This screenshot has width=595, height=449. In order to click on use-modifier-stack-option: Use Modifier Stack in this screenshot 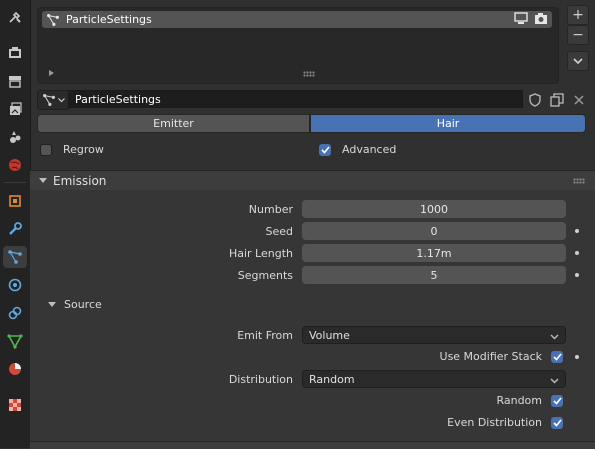, I will do `click(501, 356)`.